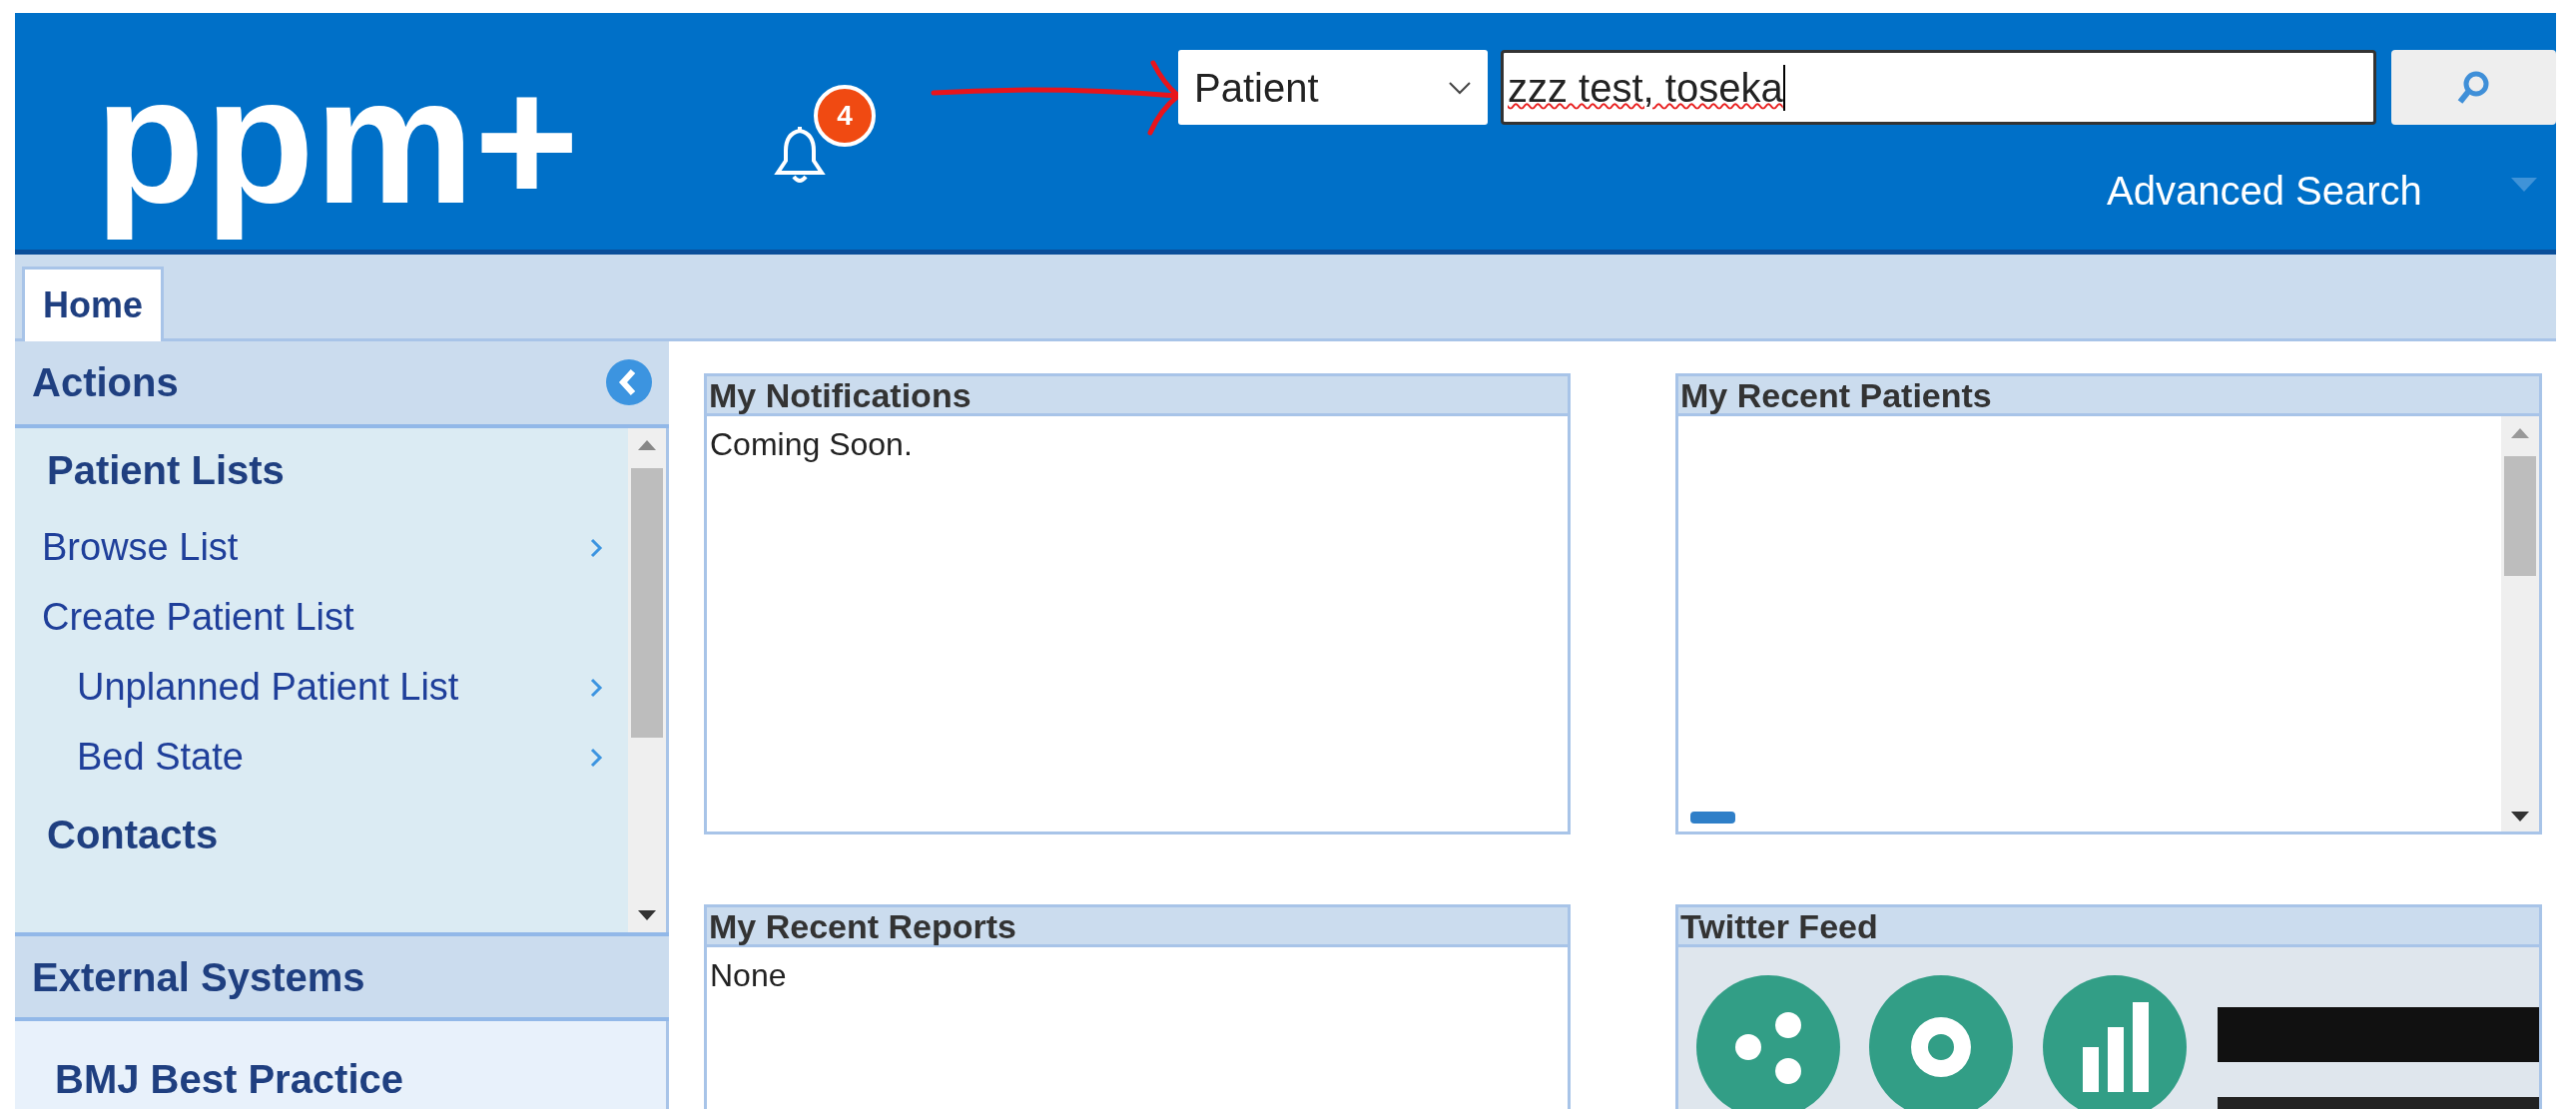 The width and height of the screenshot is (2576, 1109). I want to click on panel-title: My Recent Reports, so click(1137, 927).